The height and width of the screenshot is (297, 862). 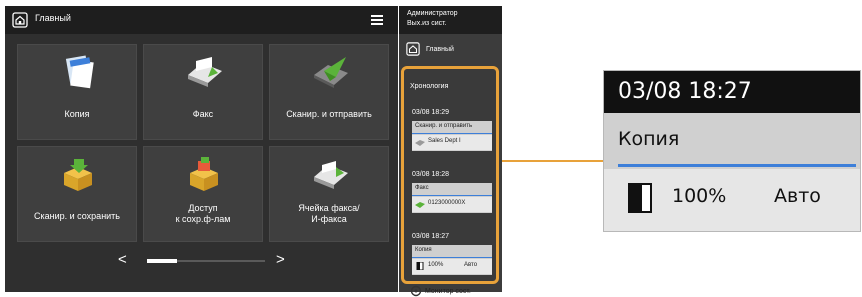 I want to click on access-files-icon, so click(x=204, y=174).